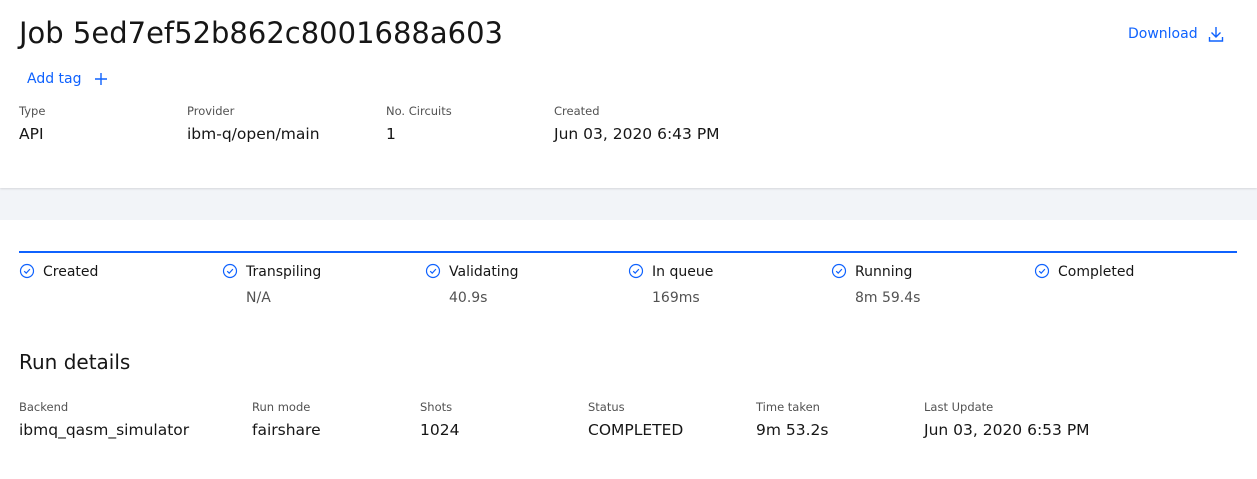  Describe the element at coordinates (440, 430) in the screenshot. I see `run-value-shots: 1024` at that location.